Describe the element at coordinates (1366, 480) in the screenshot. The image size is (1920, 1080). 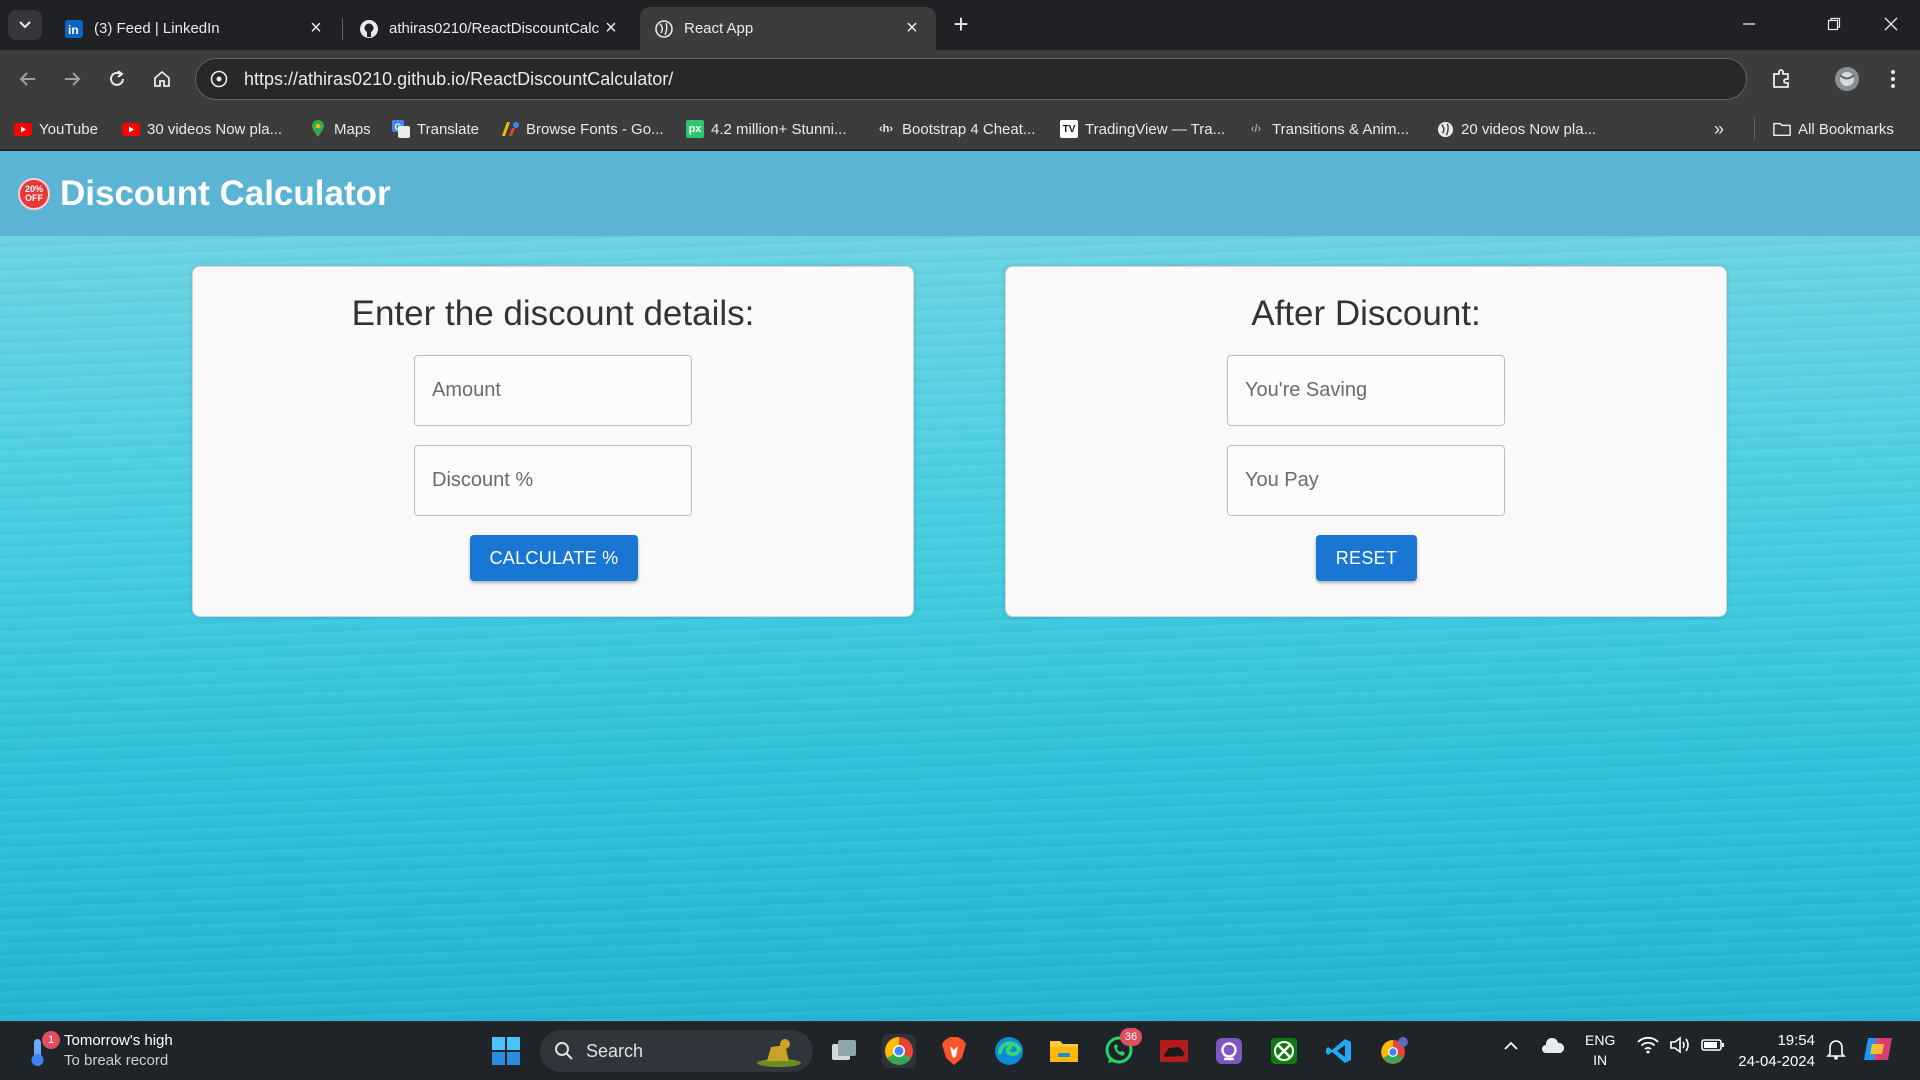
I see `pay-output-field` at that location.